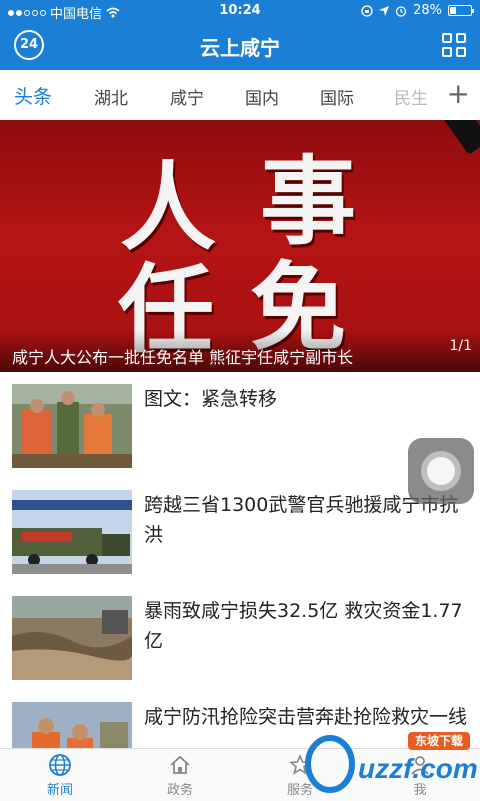  I want to click on category-tabs: 头条 湖北 咸宁 国内 国际 民生 +, so click(240, 95).